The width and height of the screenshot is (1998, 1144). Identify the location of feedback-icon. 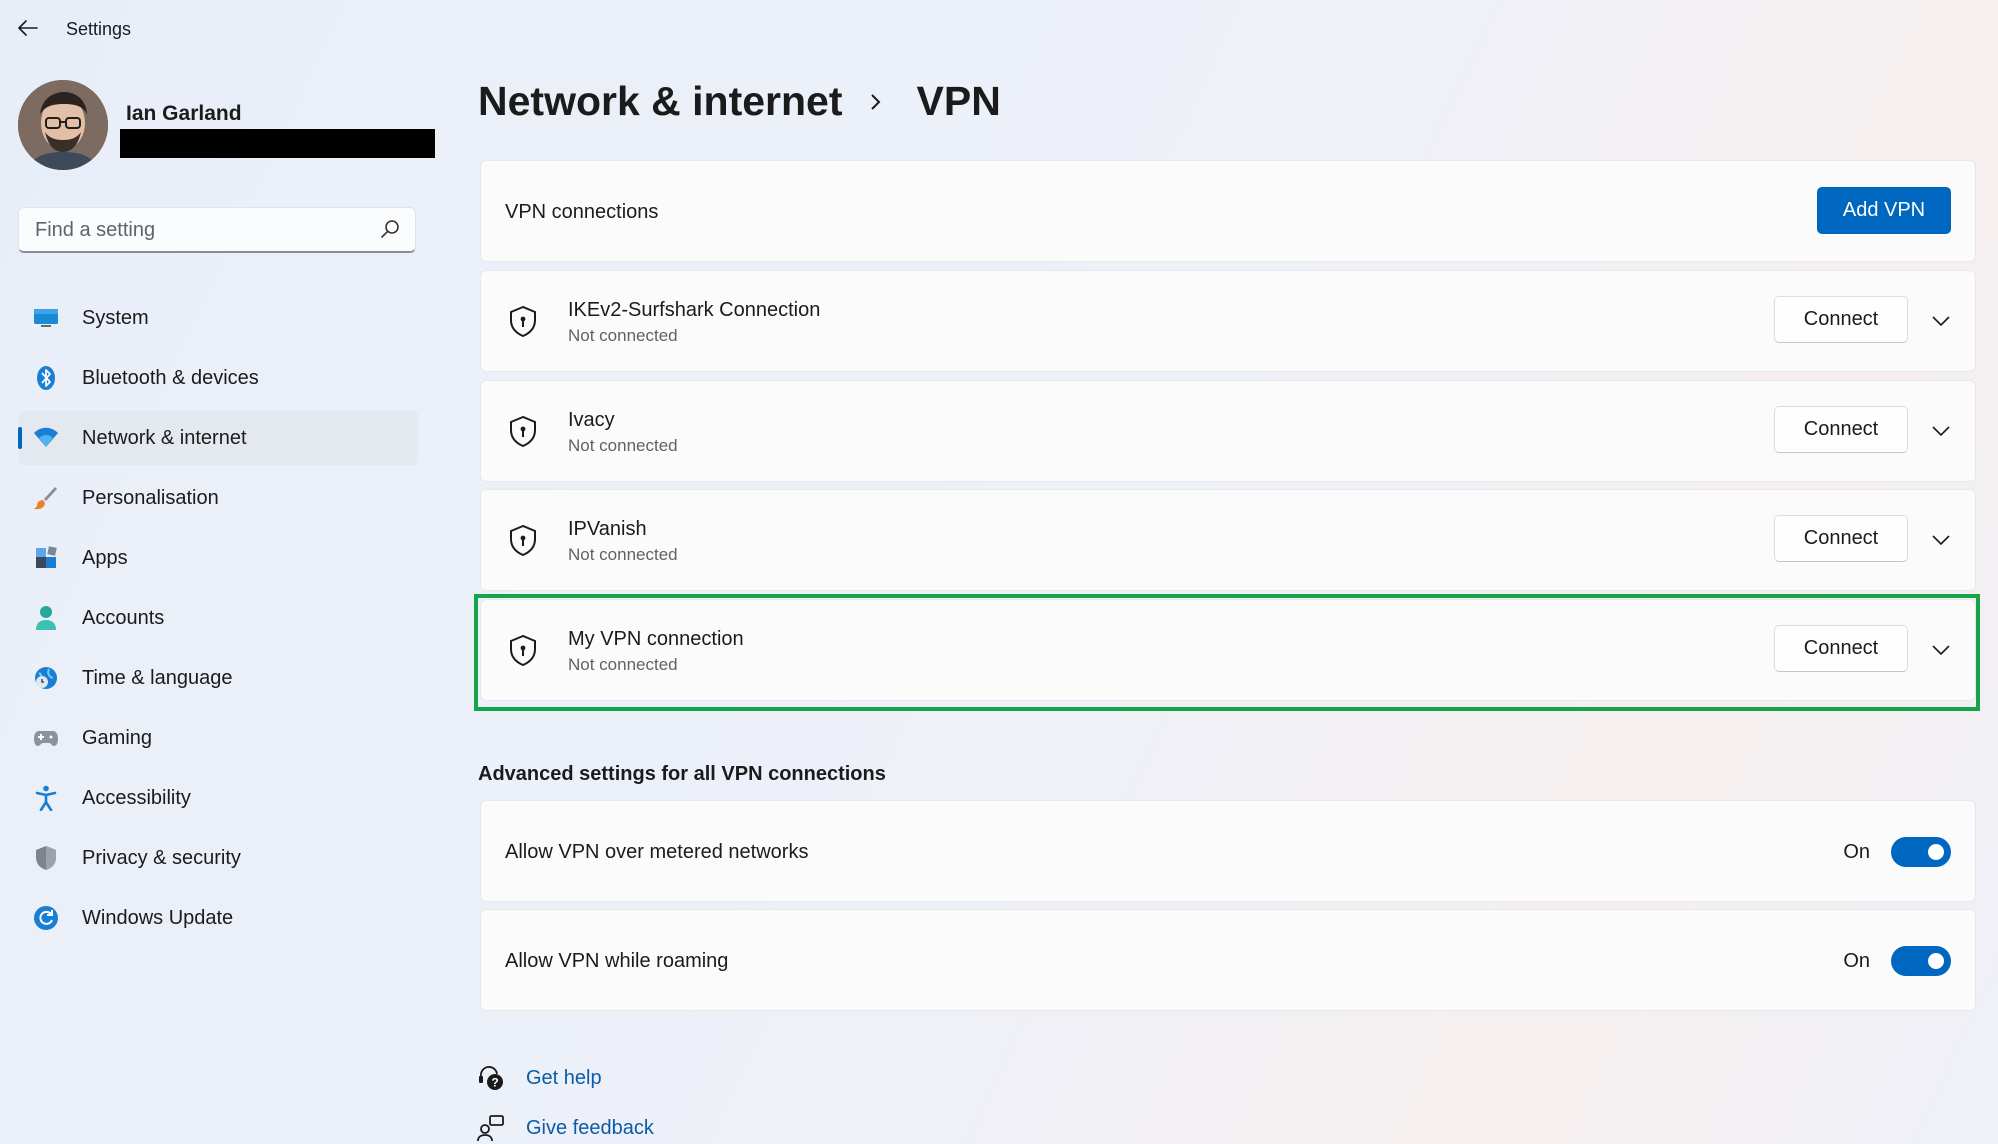
(491, 1128).